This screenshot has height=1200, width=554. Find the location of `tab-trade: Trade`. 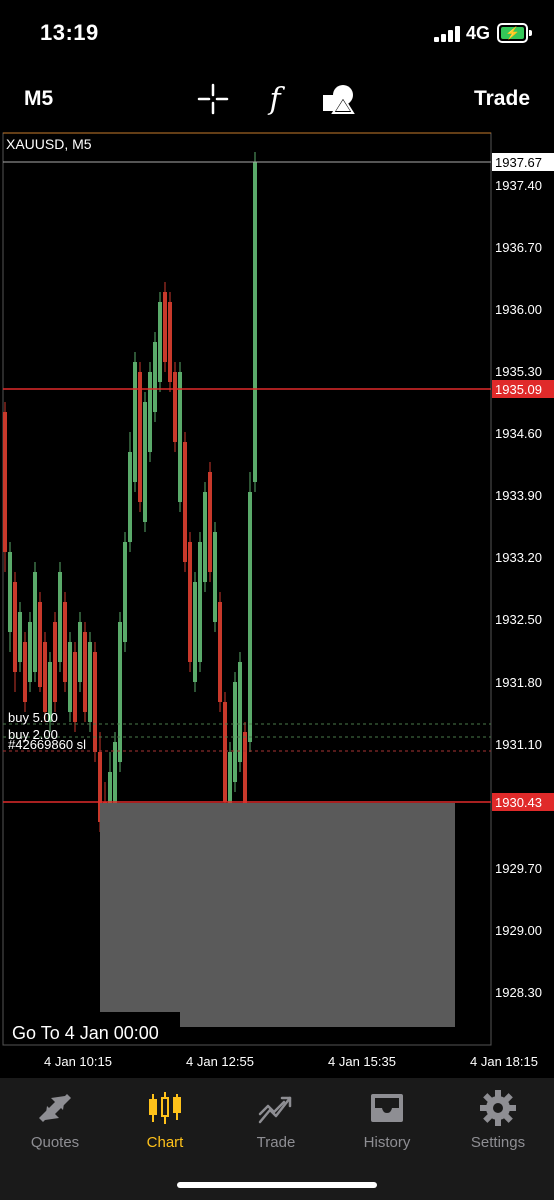

tab-trade: Trade is located at coordinates (276, 1118).